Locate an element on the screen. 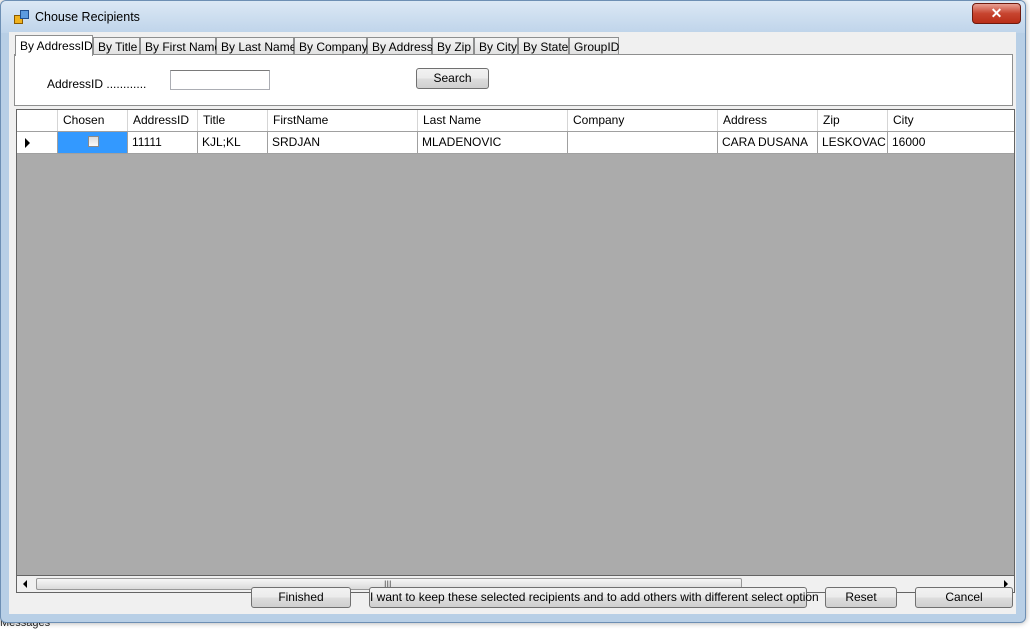 The height and width of the screenshot is (629, 1030). last-name-cell: MLADENOVIC is located at coordinates (493, 142).